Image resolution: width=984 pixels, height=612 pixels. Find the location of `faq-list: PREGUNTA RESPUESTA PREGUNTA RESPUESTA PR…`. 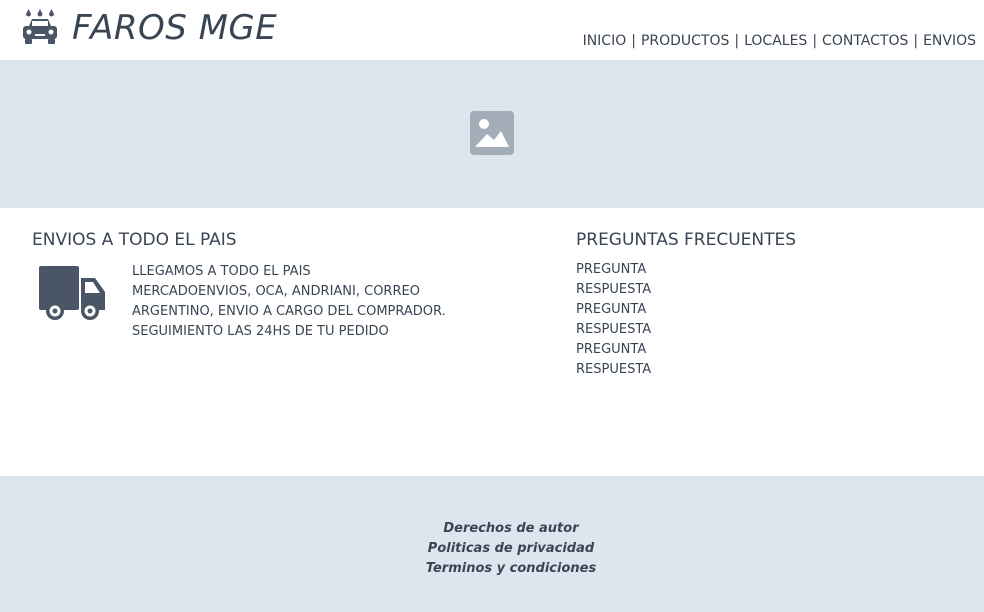

faq-list: PREGUNTA RESPUESTA PREGUNTA RESPUESTA PR… is located at coordinates (766, 320).